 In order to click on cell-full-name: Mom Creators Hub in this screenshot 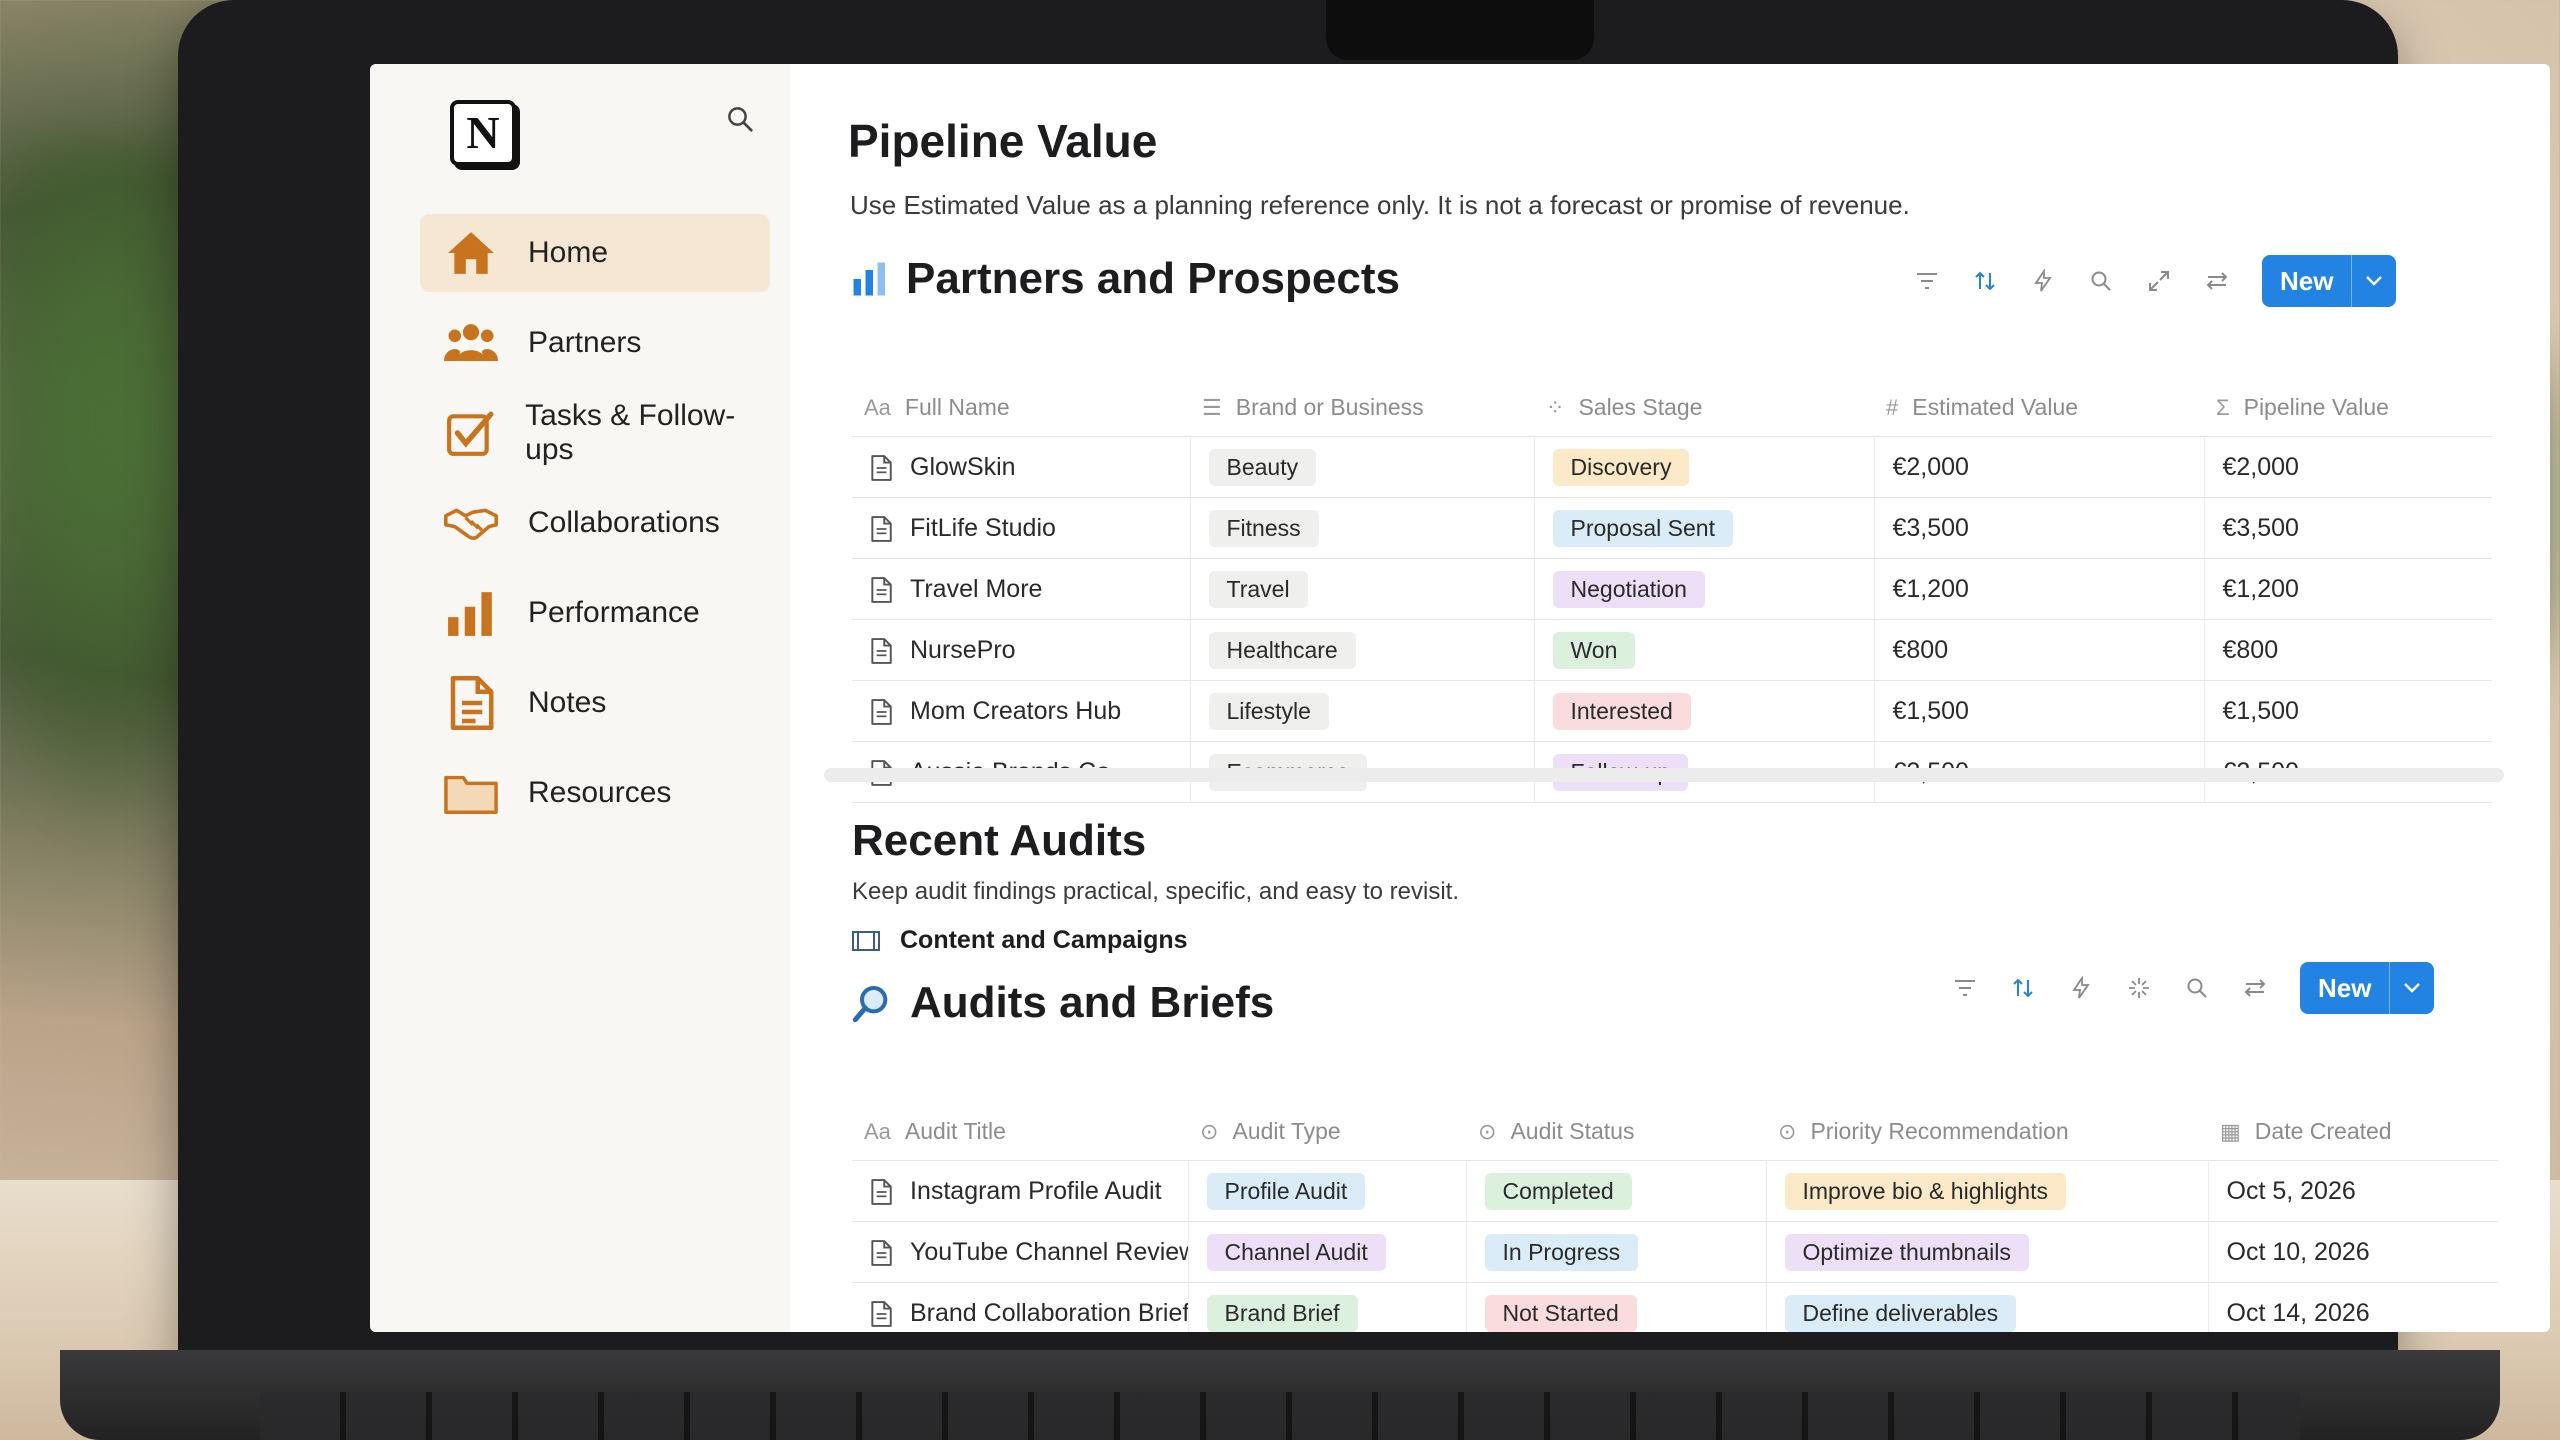, I will do `click(1021, 711)`.